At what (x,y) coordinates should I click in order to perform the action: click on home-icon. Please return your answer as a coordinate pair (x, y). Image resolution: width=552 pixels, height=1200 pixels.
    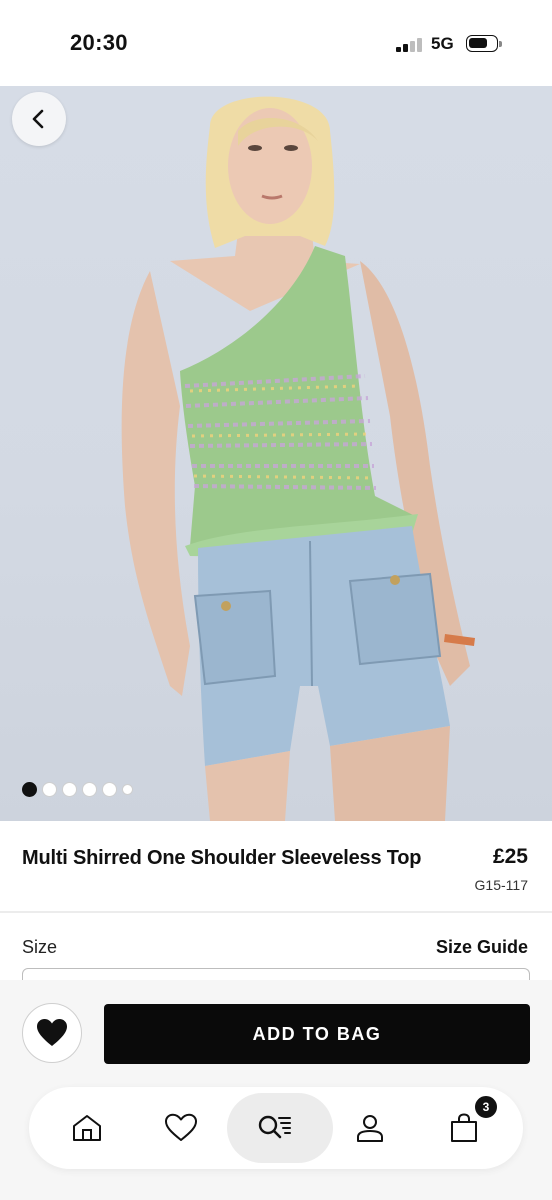
    Looking at the image, I should click on (87, 1128).